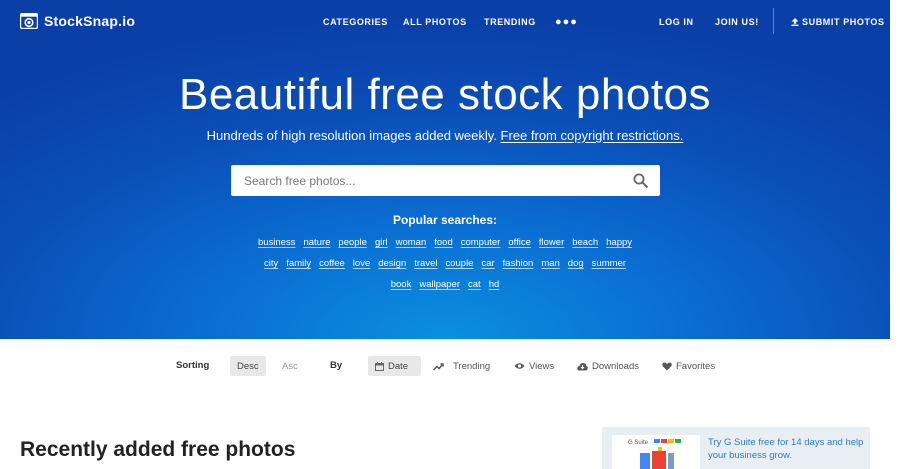 Image resolution: width=900 pixels, height=469 pixels. What do you see at coordinates (696, 366) in the screenshot?
I see `sort-favorites-label: Favorites` at bounding box center [696, 366].